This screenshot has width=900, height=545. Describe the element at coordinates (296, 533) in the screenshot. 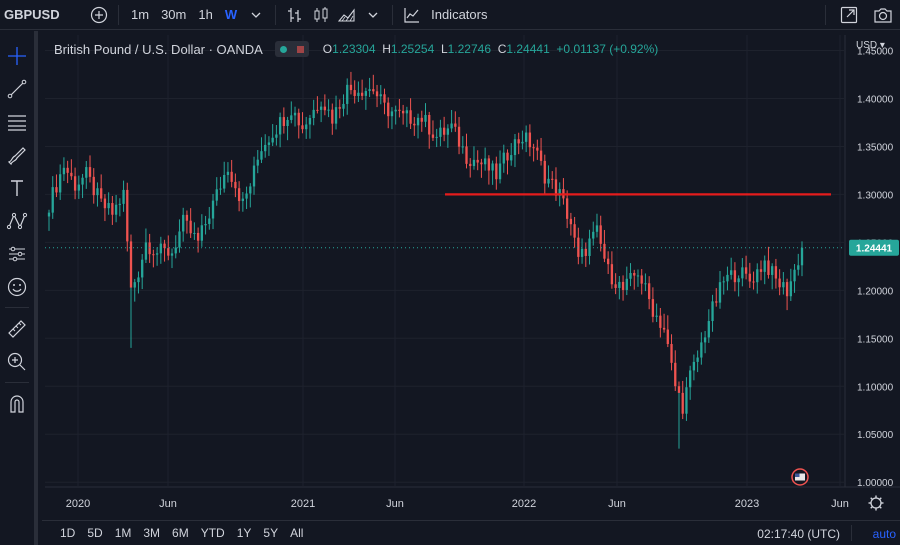

I see `range-all-button: All` at that location.